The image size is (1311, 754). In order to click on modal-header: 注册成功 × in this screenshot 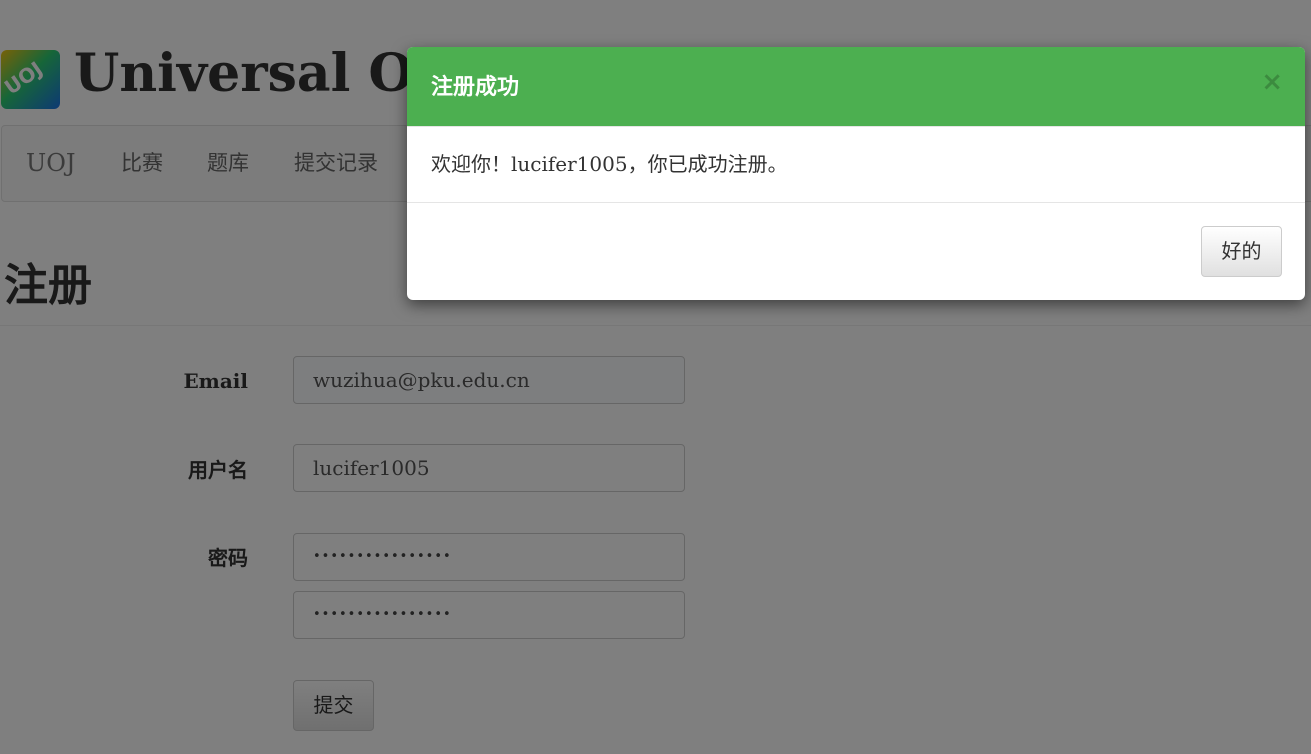, I will do `click(856, 87)`.